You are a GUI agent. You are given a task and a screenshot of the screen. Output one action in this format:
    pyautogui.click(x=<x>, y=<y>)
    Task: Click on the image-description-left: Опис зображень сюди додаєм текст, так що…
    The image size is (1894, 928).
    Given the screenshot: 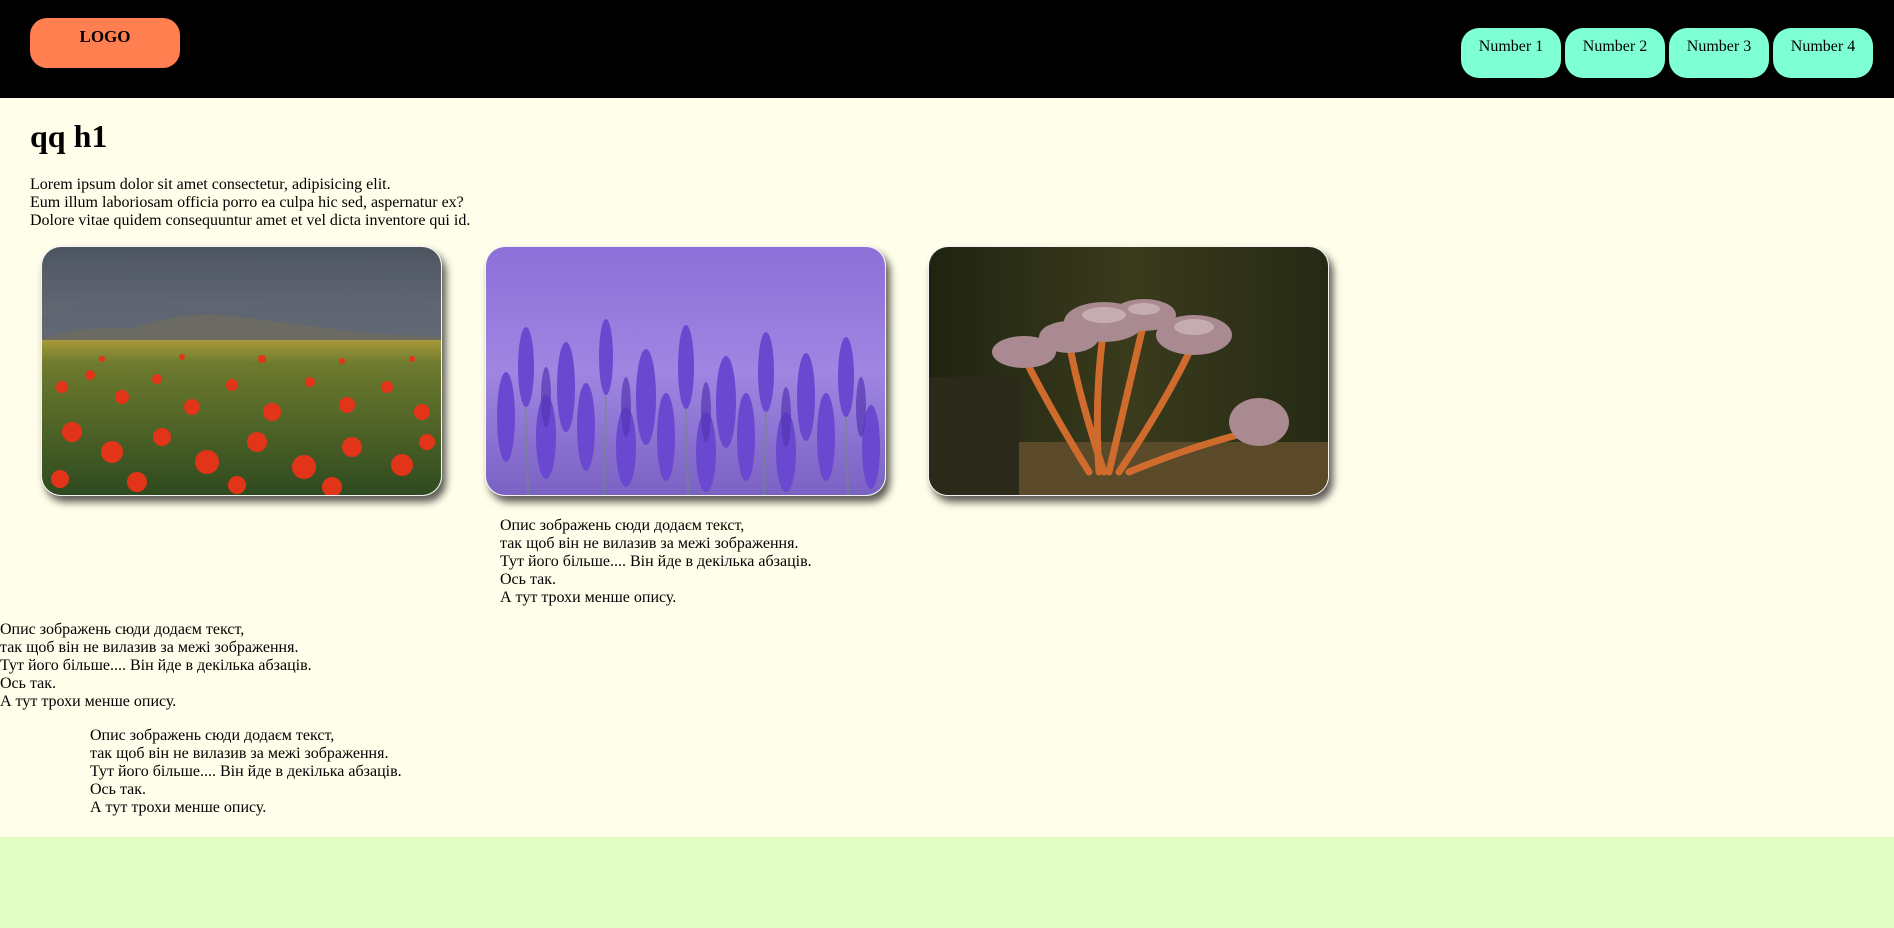 What is the action you would take?
    pyautogui.click(x=156, y=666)
    